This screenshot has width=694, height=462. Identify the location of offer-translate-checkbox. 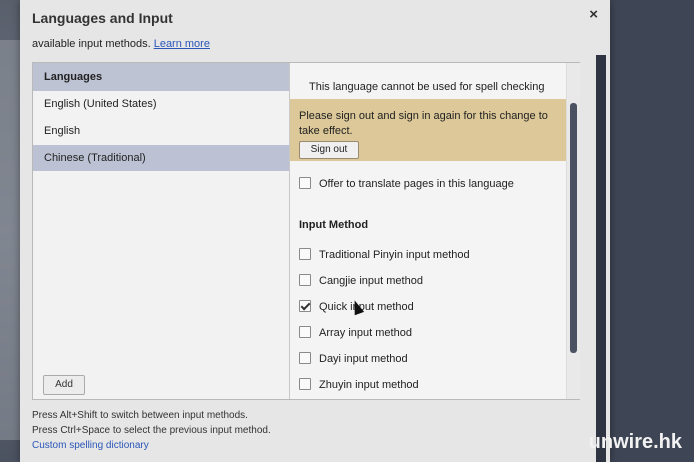
(305, 183).